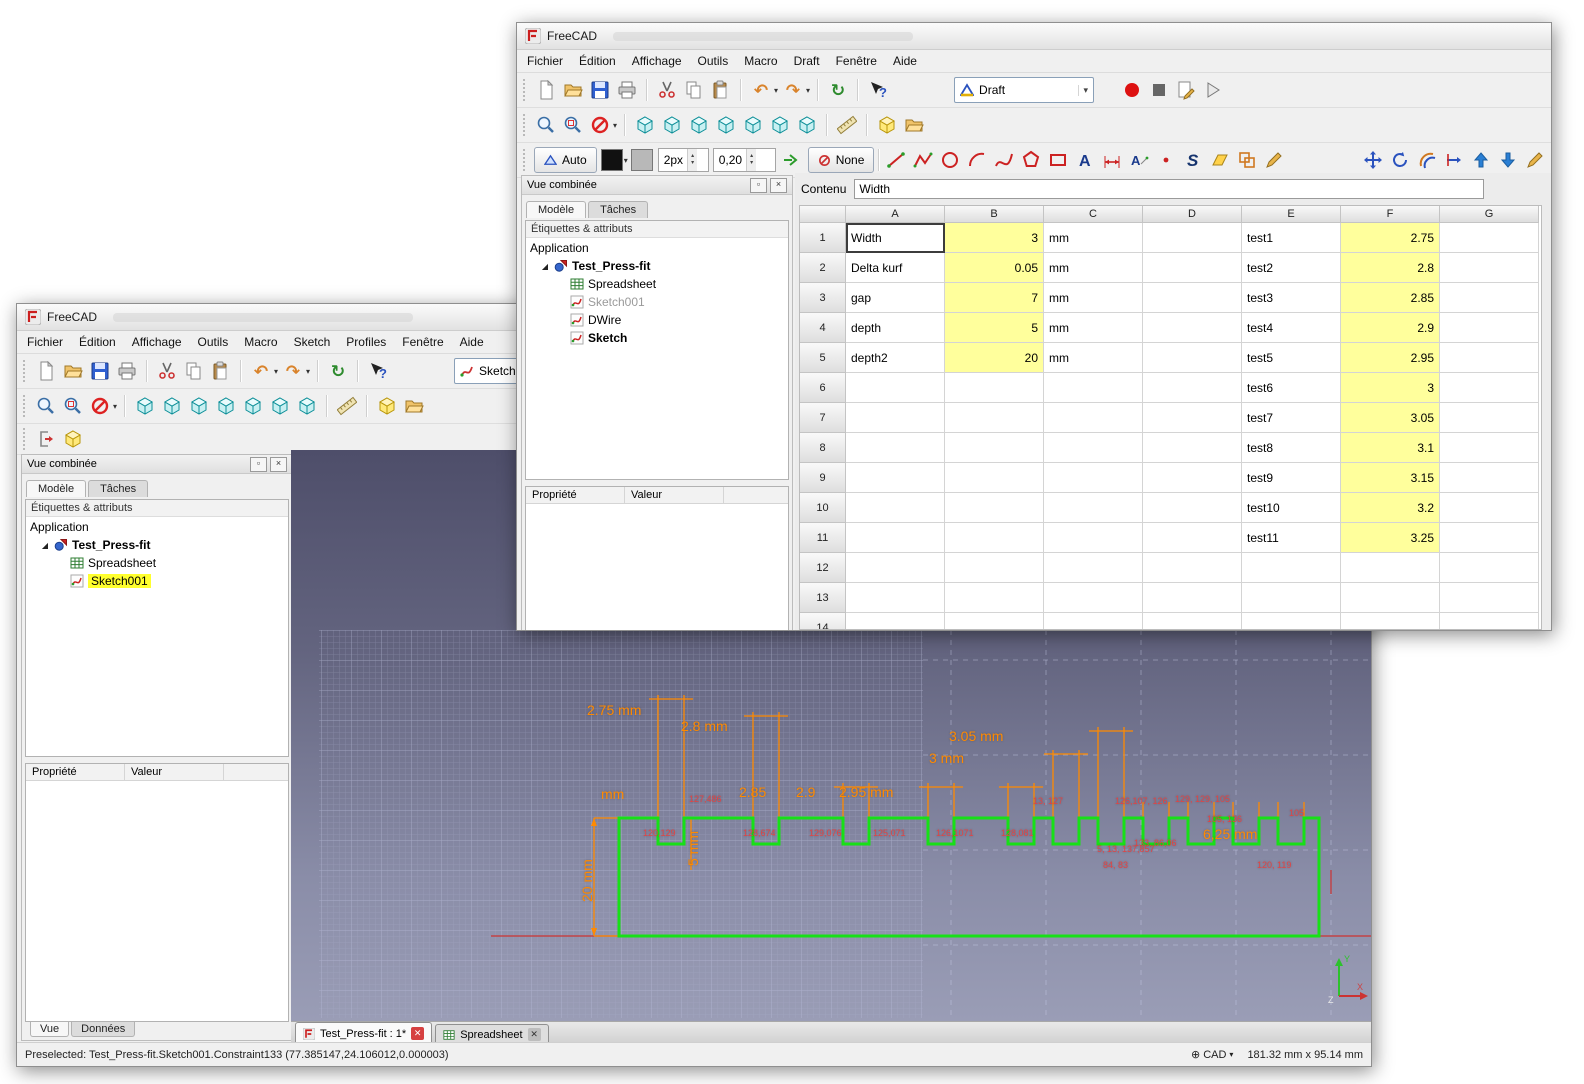  I want to click on draw-style-dropdown-icon: ▾, so click(115, 406).